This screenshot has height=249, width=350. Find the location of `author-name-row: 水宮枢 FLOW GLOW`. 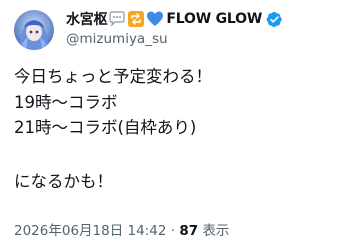

author-name-row: 水宮枢 FLOW GLOW is located at coordinates (174, 19).